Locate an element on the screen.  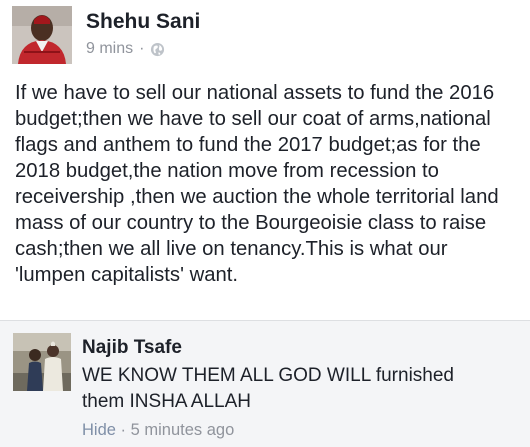
post-meta: 9 mins · is located at coordinates (125, 49).